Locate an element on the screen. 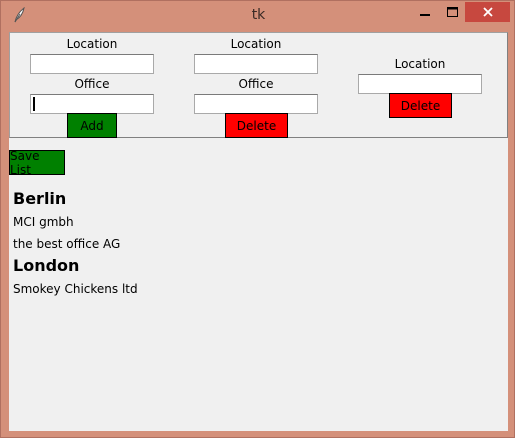  delete-location-button: Delete is located at coordinates (420, 105).